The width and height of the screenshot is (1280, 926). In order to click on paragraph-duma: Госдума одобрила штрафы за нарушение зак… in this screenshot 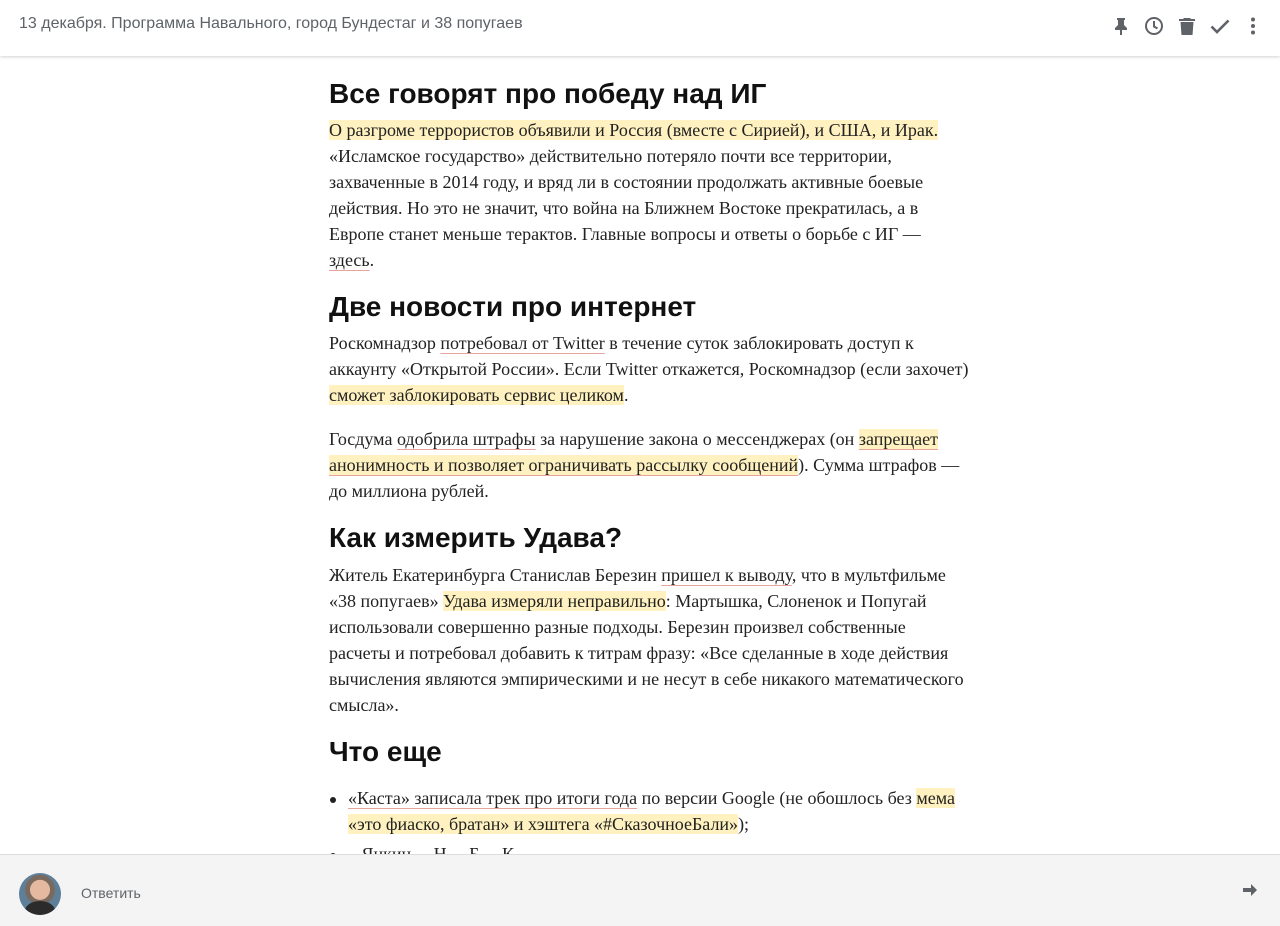, I will do `click(649, 465)`.